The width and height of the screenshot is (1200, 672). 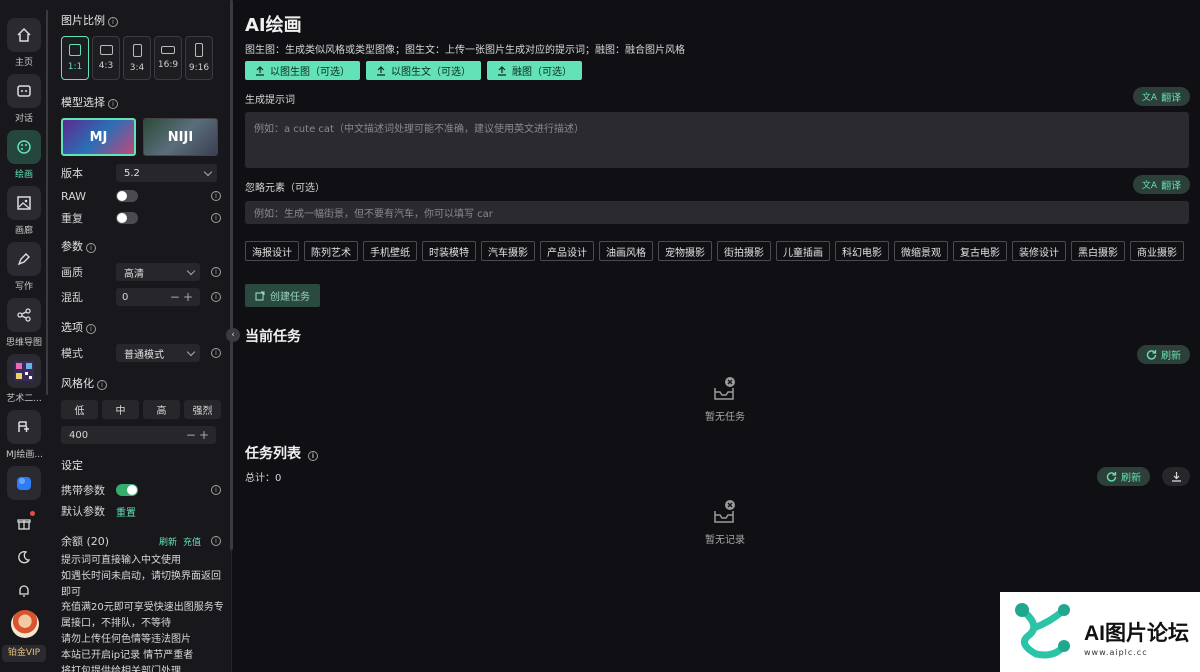 I want to click on tip-item: 如遇长时间未启动，请切换界面返回即可, so click(x=141, y=584).